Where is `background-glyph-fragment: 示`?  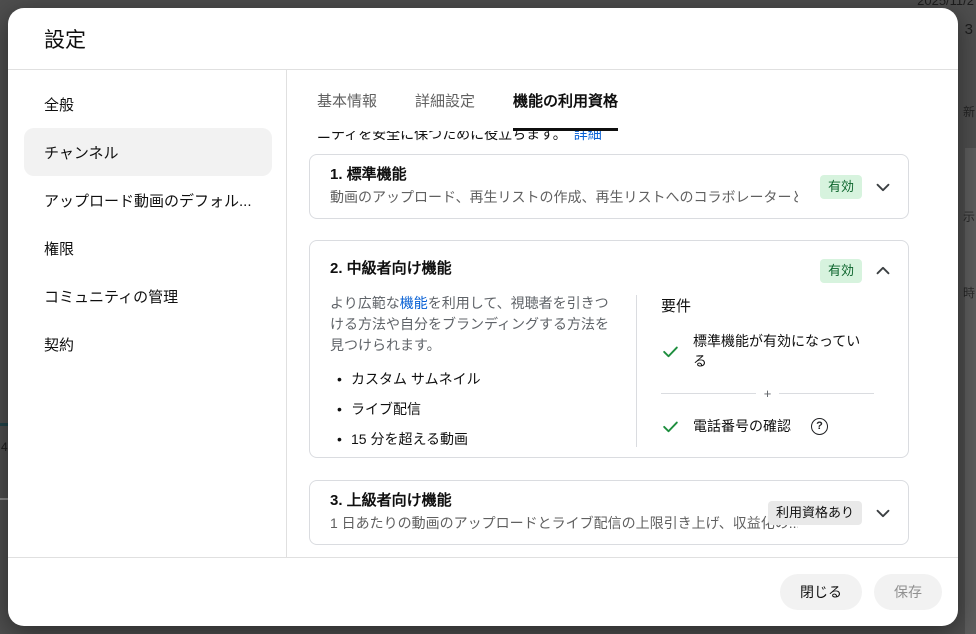 background-glyph-fragment: 示 is located at coordinates (968, 217).